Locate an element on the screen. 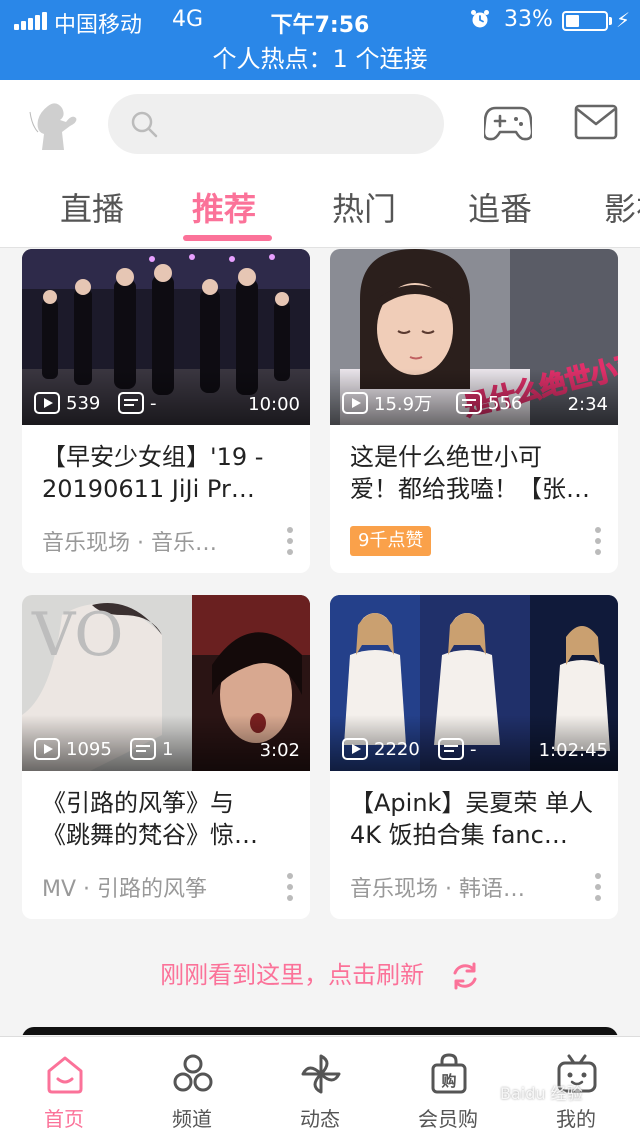  category-tabs: 直播 推荐 热门 追番 影视 is located at coordinates (320, 212).